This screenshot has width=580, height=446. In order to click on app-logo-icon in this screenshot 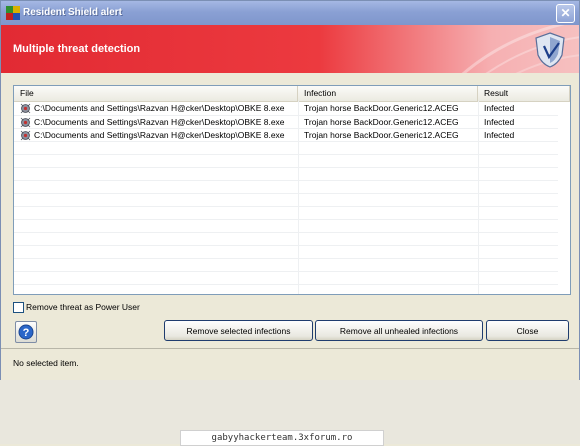, I will do `click(13, 13)`.